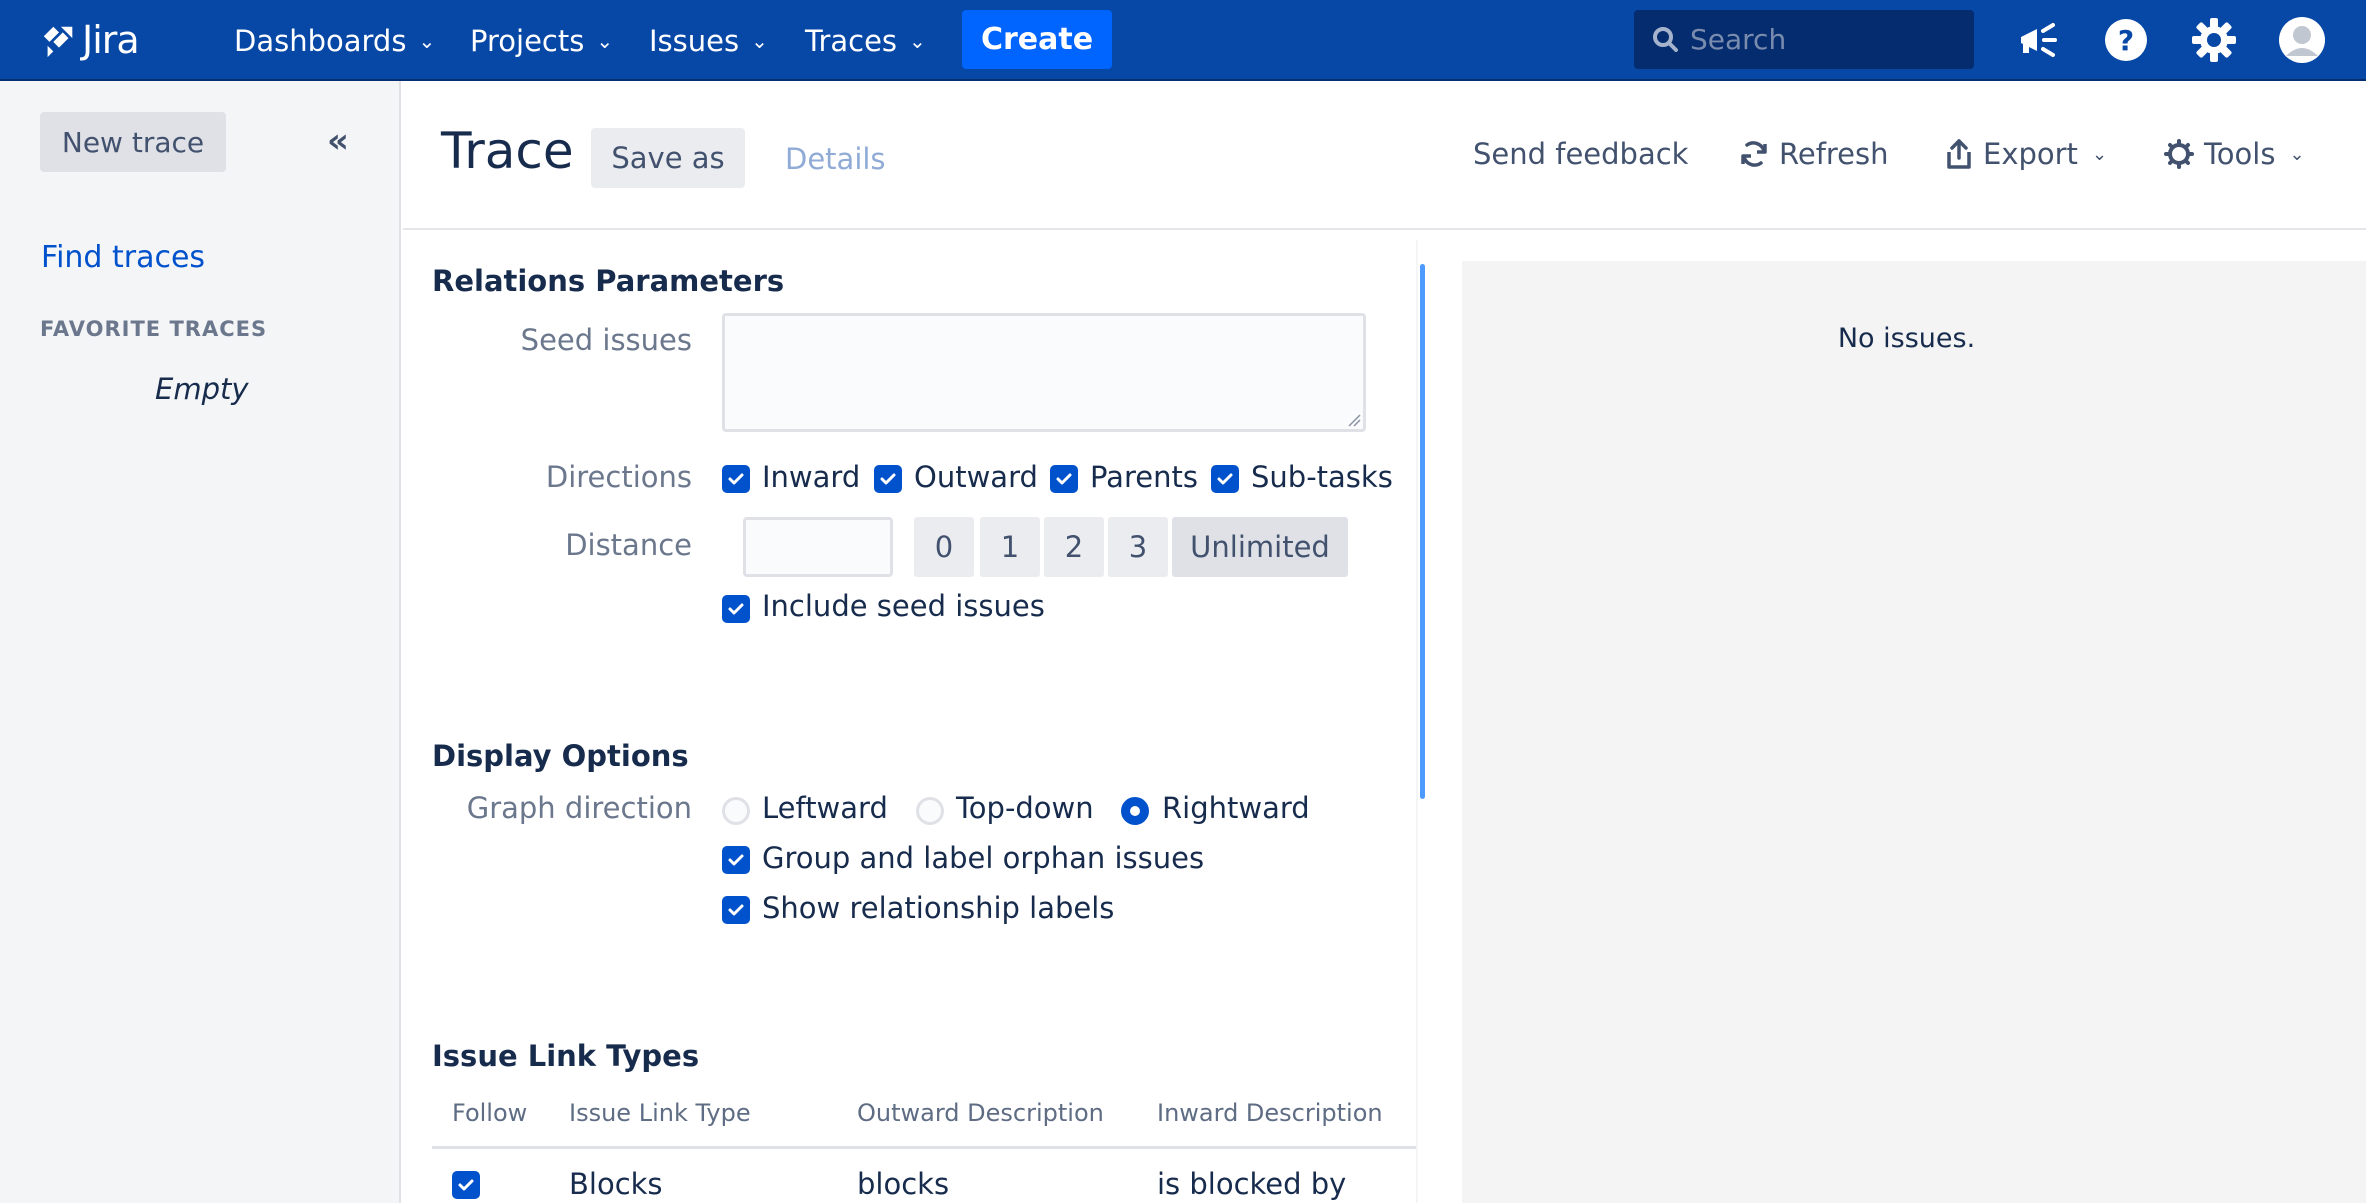 The width and height of the screenshot is (2366, 1203). I want to click on save-as-button: Save as, so click(668, 158).